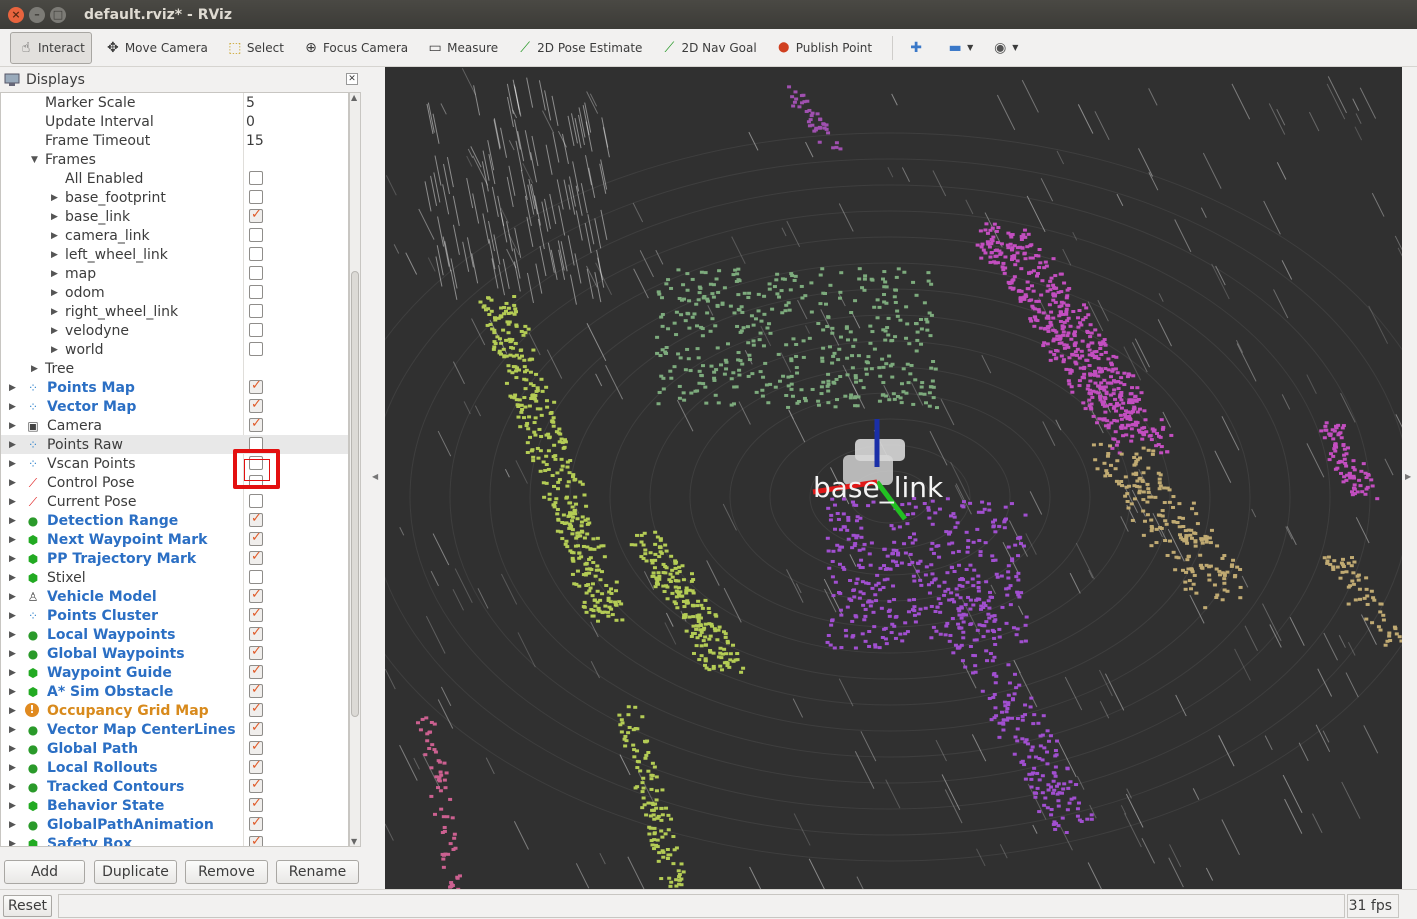  Describe the element at coordinates (44, 872) in the screenshot. I see `add-button: Add` at that location.